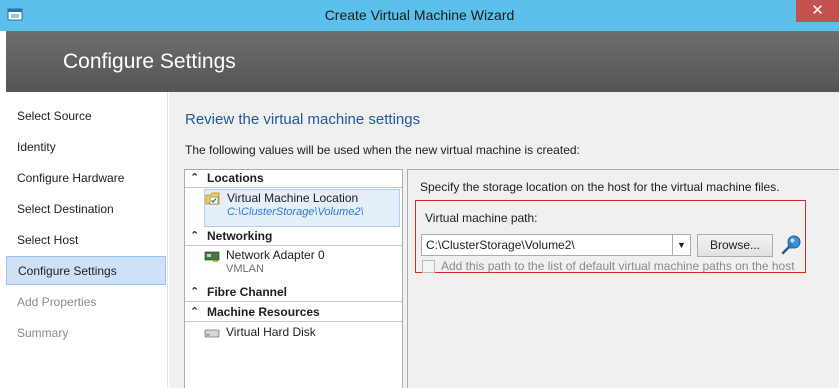 Image resolution: width=839 pixels, height=388 pixels. What do you see at coordinates (275, 255) in the screenshot?
I see `tree-item-label: Network Adapter 0` at bounding box center [275, 255].